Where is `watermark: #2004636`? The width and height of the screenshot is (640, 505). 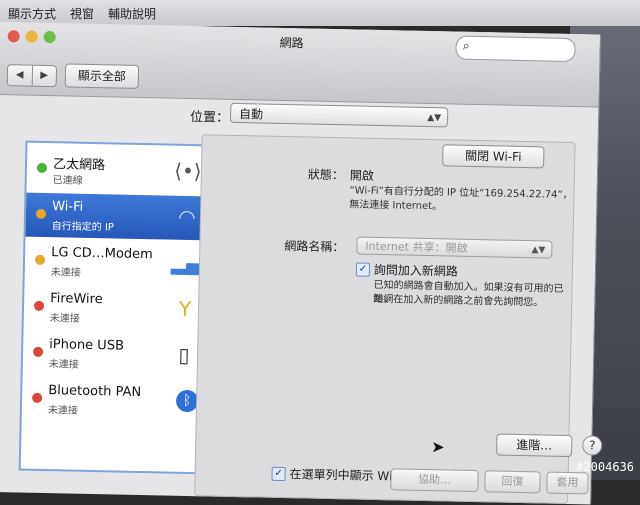
watermark: #2004636 is located at coordinates (605, 467).